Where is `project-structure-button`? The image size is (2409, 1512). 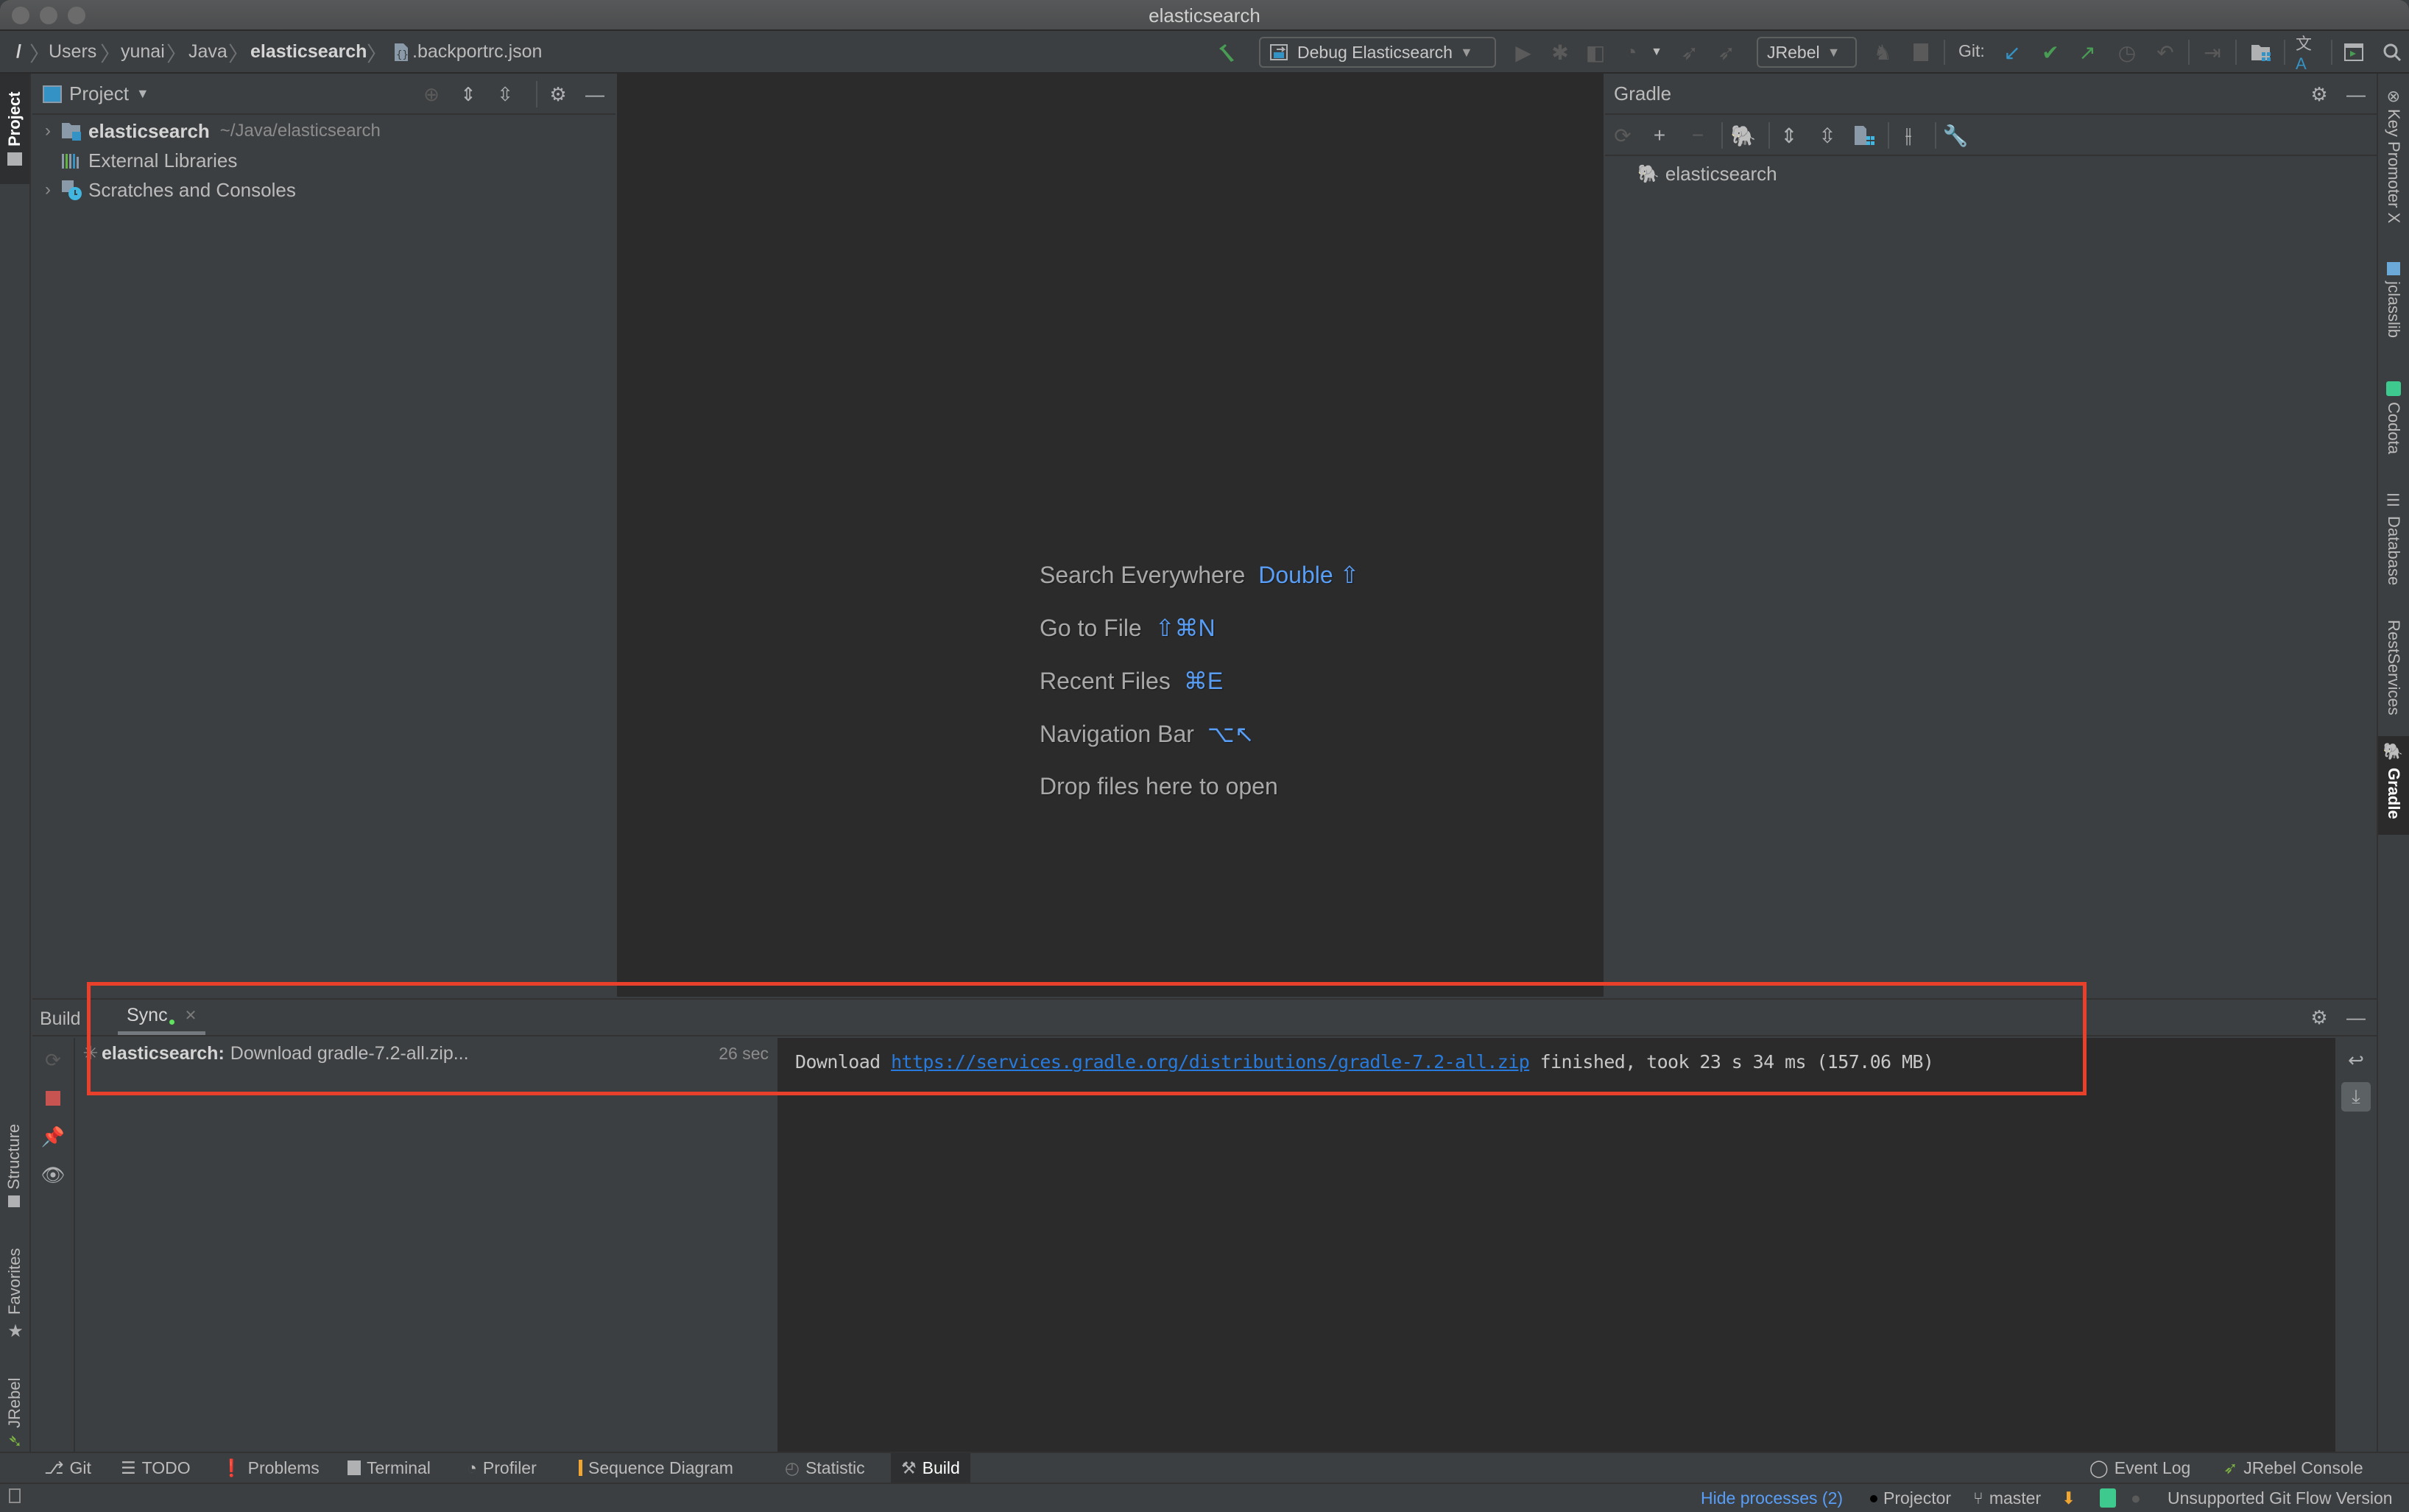
project-structure-button is located at coordinates (2261, 52).